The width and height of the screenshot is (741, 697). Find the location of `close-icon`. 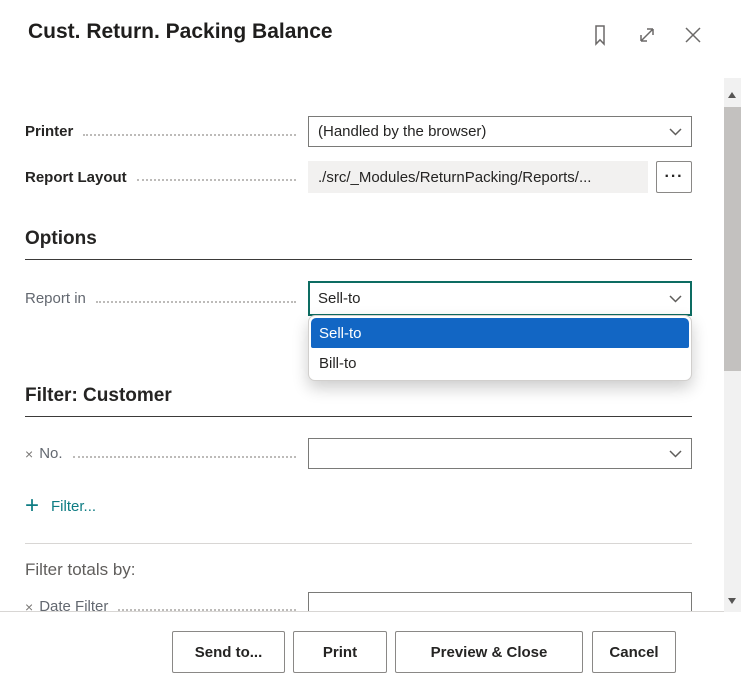

close-icon is located at coordinates (693, 36).